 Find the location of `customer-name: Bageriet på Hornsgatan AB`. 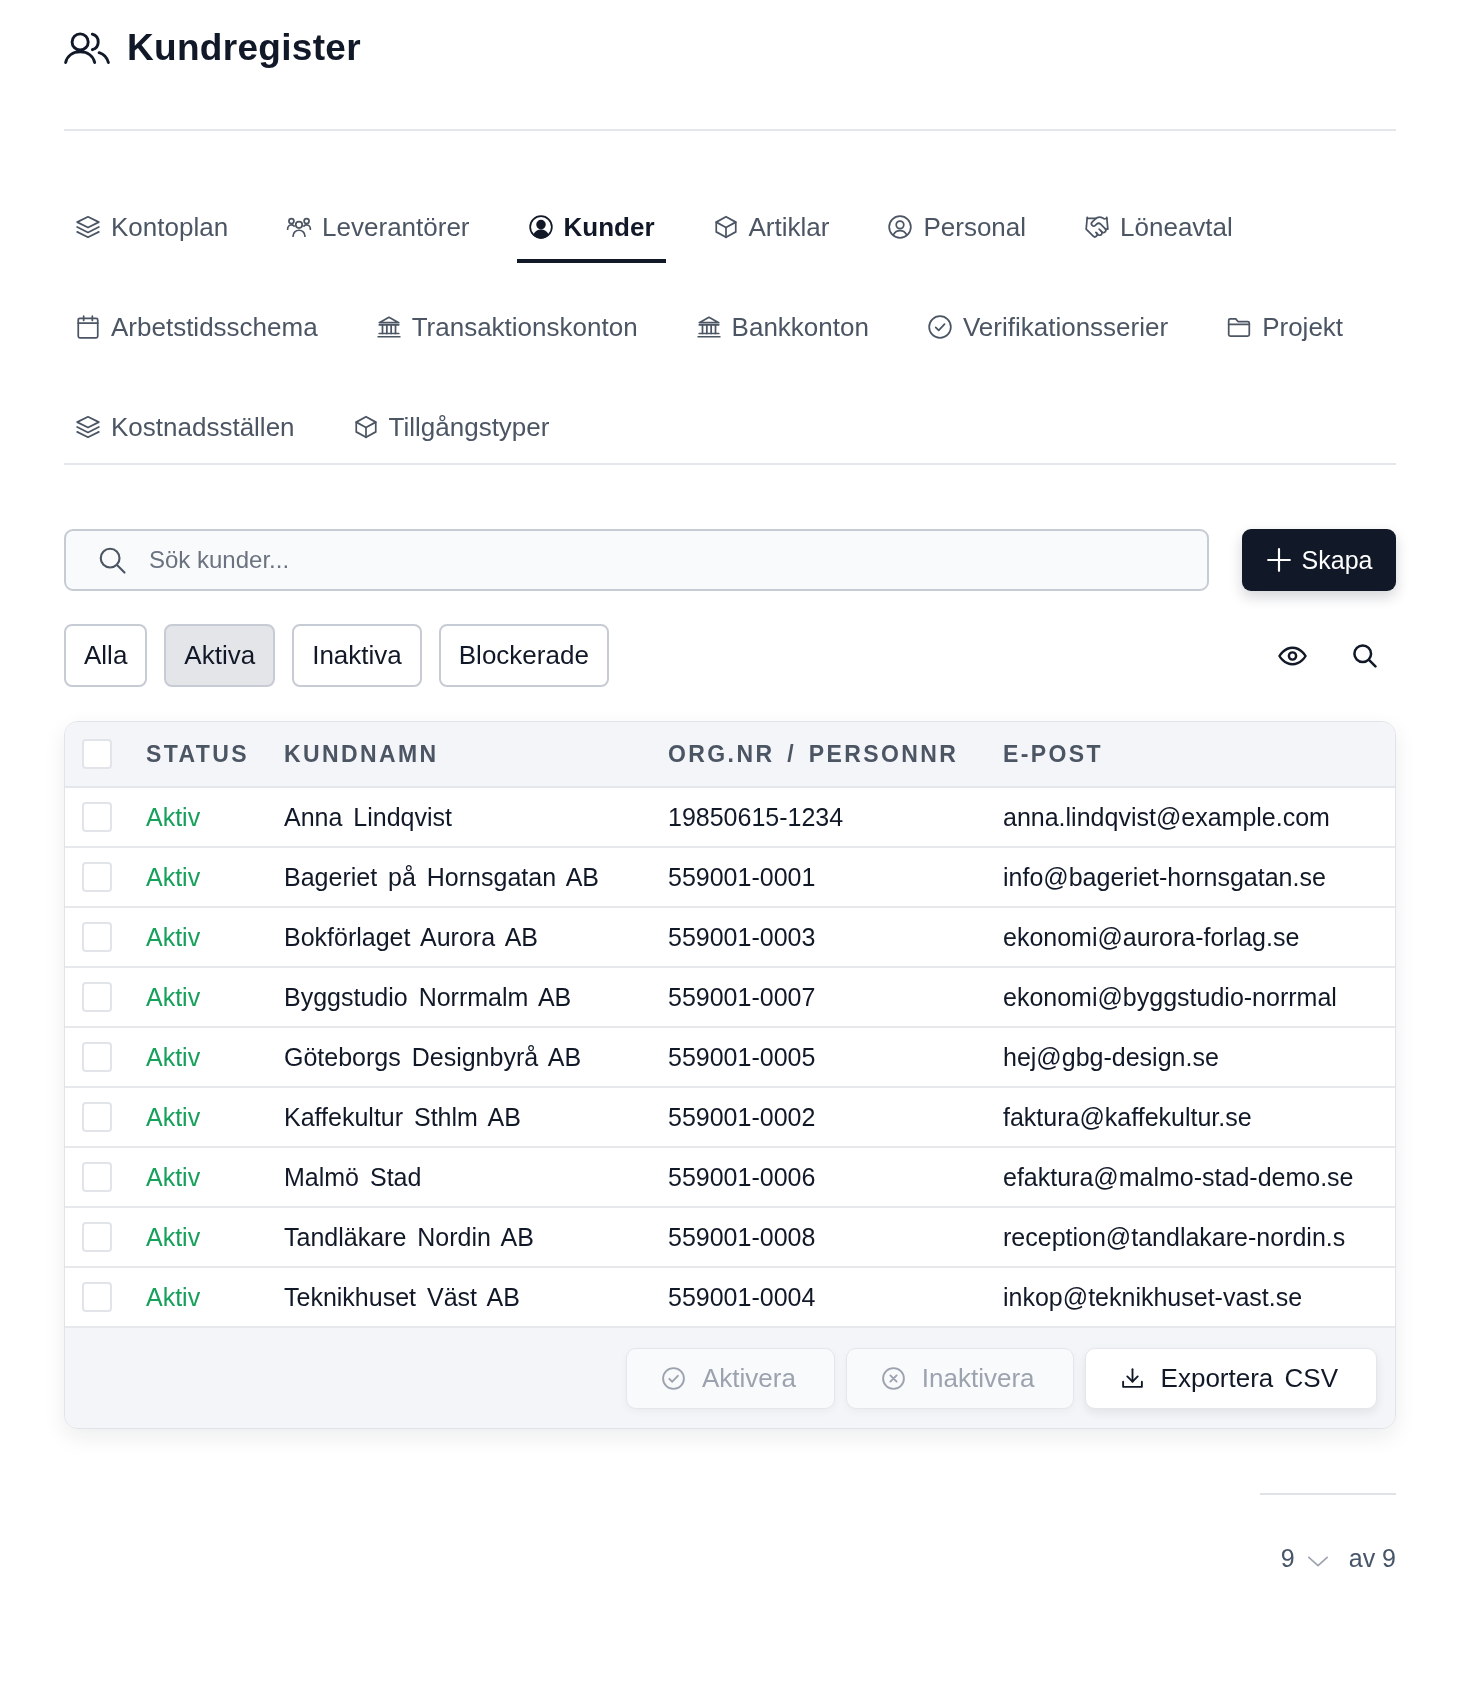

customer-name: Bageriet på Hornsgatan AB is located at coordinates (441, 876).